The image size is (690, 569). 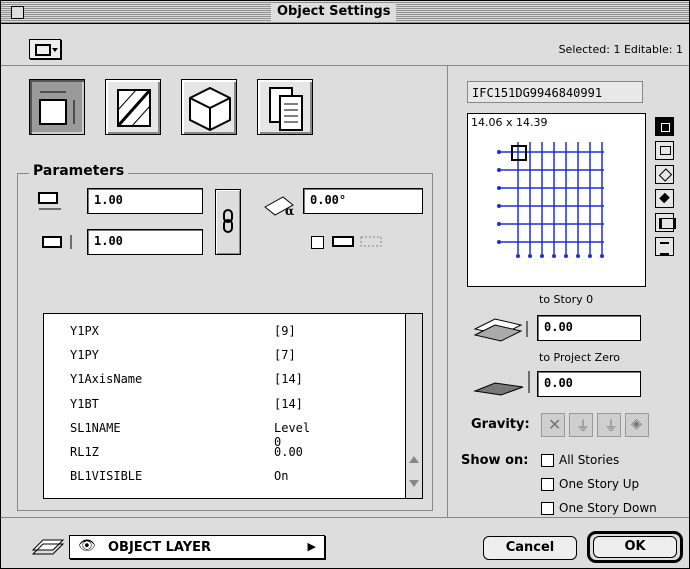 What do you see at coordinates (289, 210) in the screenshot?
I see `svg-text: α` at bounding box center [289, 210].